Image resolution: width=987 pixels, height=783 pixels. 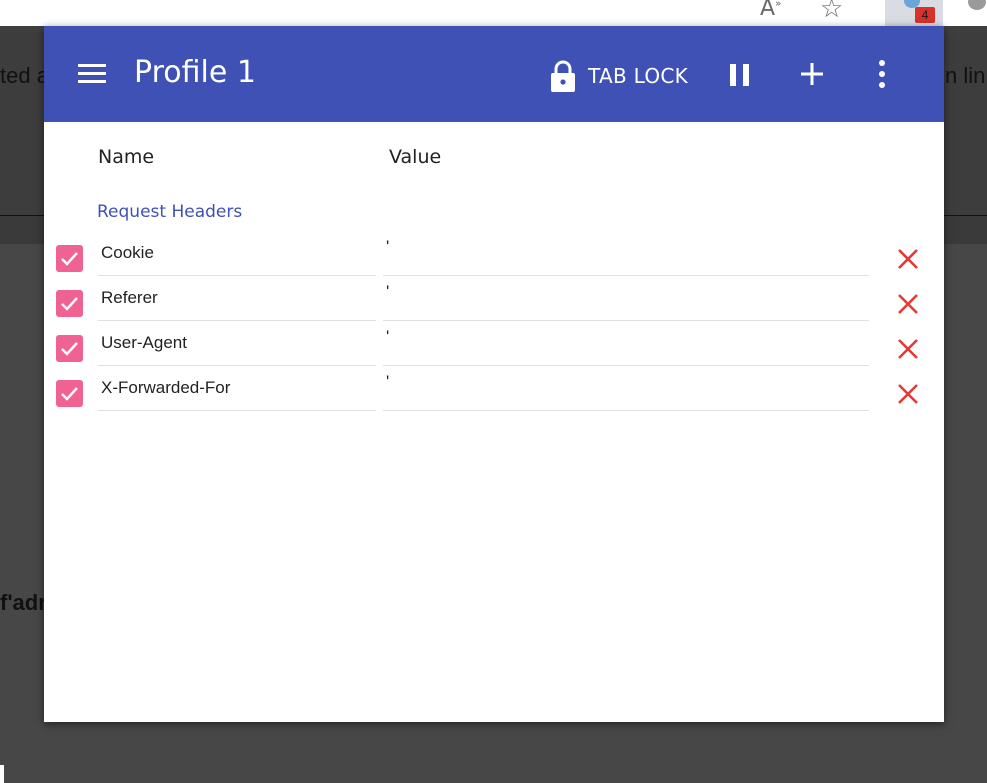 I want to click on header-row: User-Agent ', so click(x=494, y=351).